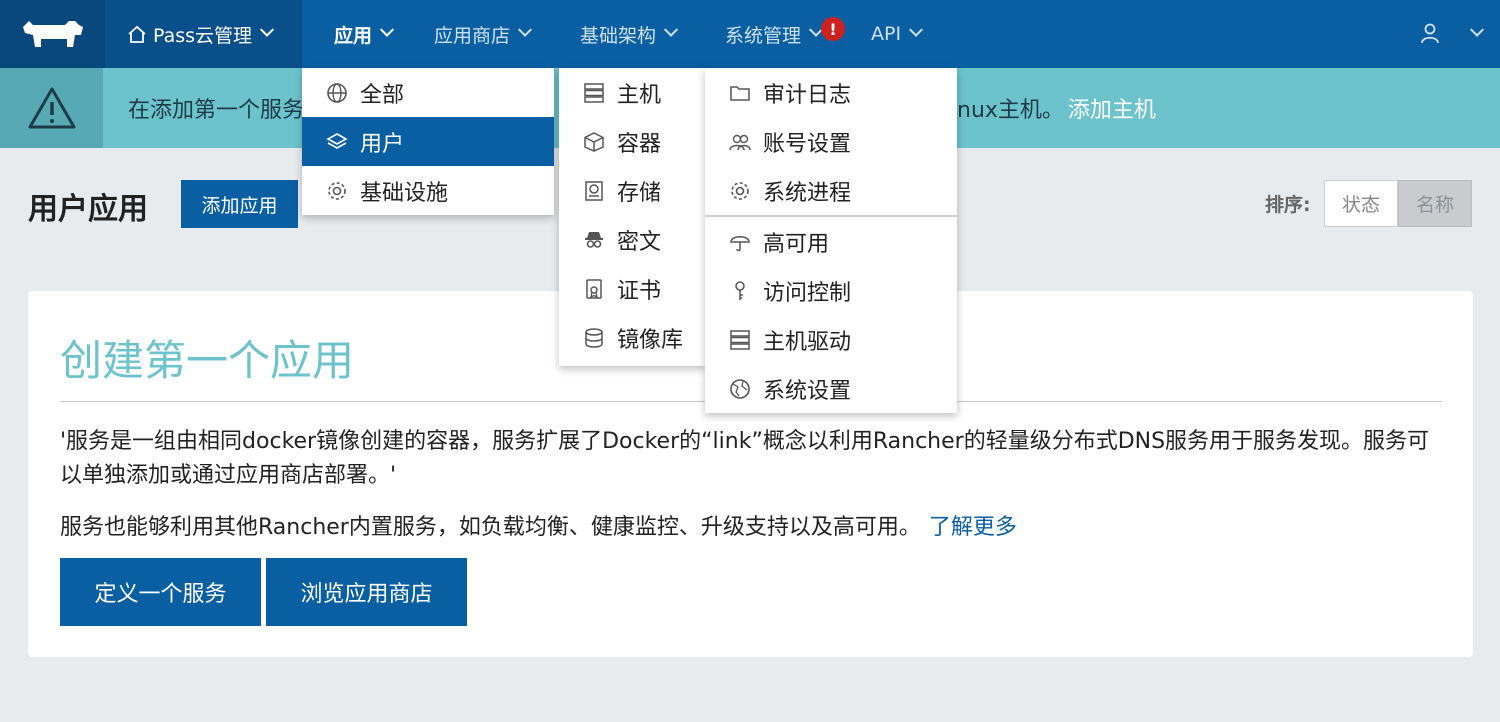 This screenshot has width=1500, height=722. What do you see at coordinates (807, 342) in the screenshot?
I see `menu-item-label: 主机驱动` at bounding box center [807, 342].